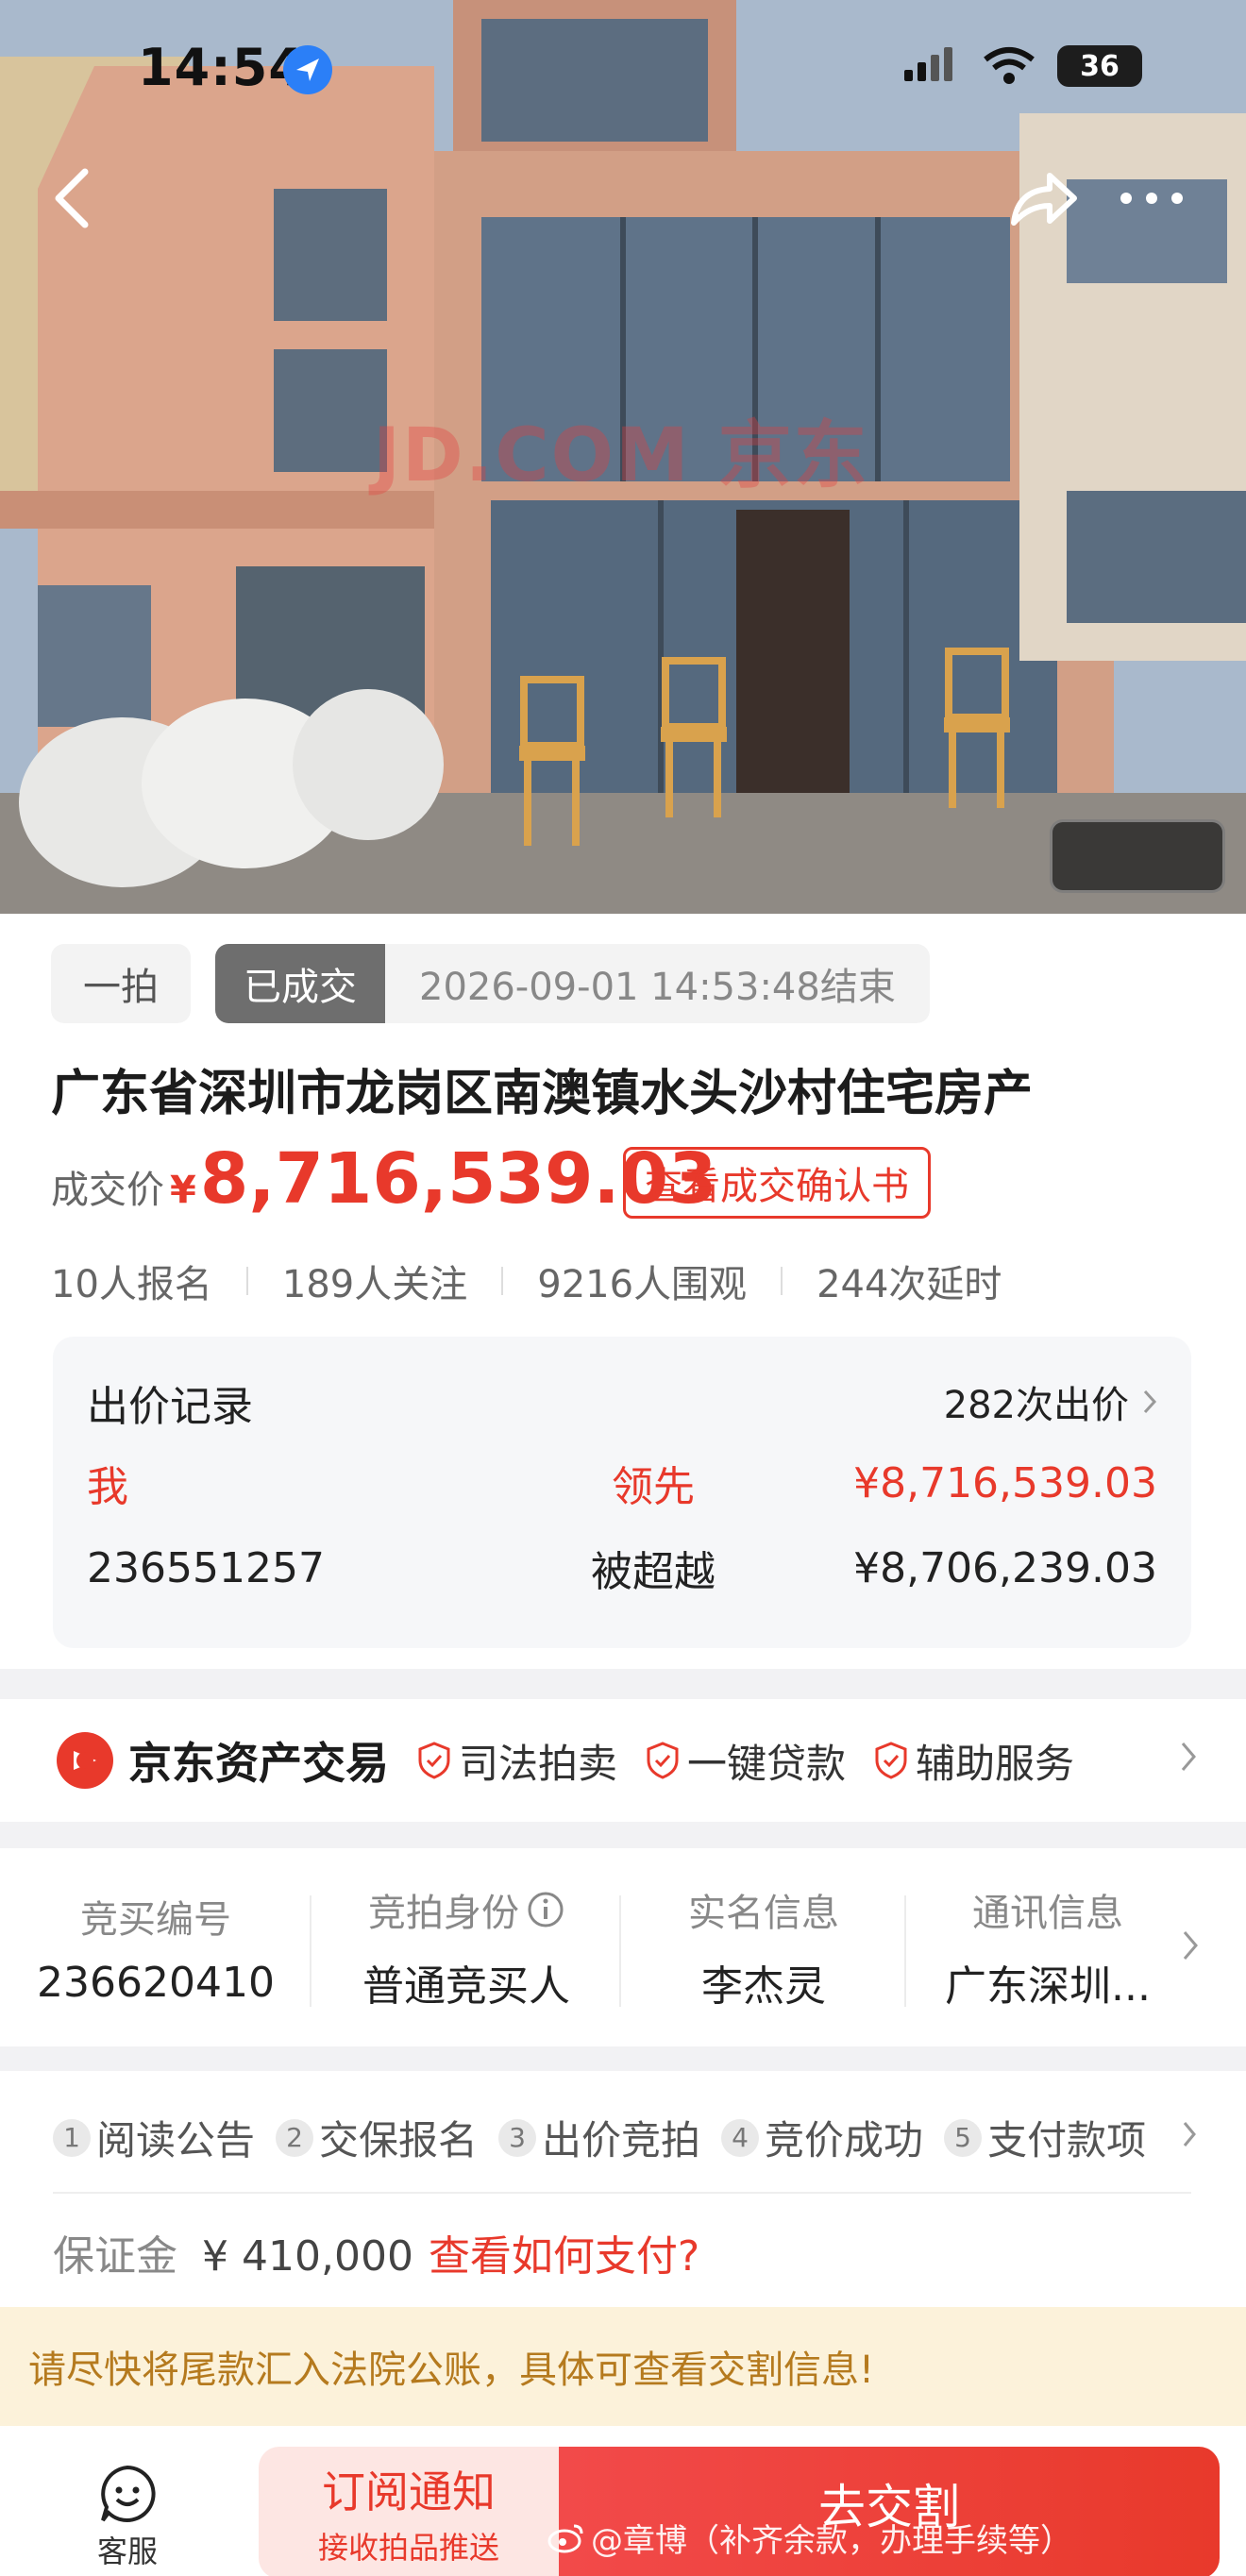  What do you see at coordinates (1005, 1482) in the screenshot?
I see `bid-amount: ¥8,716,539.03` at bounding box center [1005, 1482].